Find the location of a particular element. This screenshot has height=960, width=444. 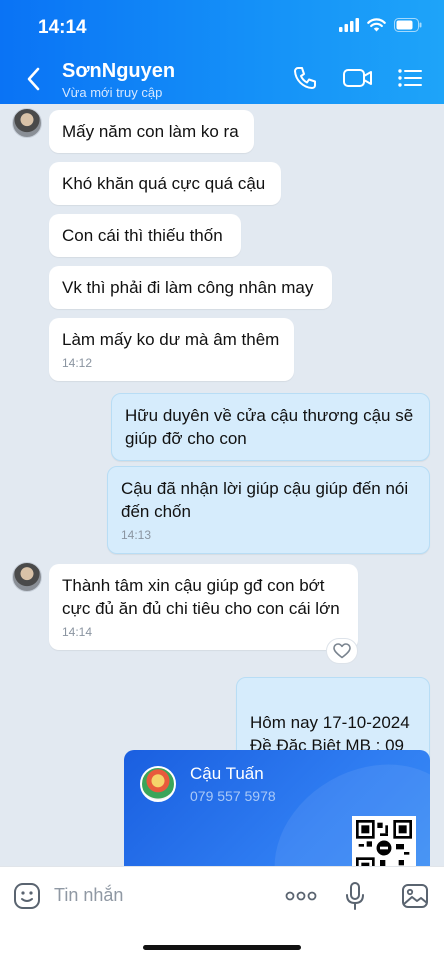

status-icons is located at coordinates (380, 25).